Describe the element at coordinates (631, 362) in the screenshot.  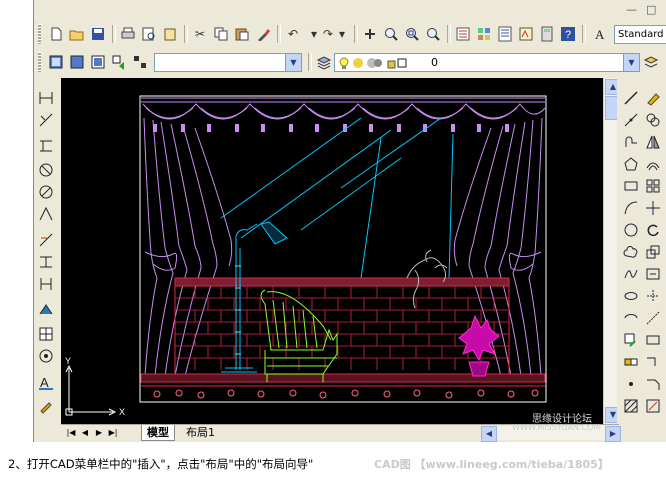
I see `make-block-icon` at that location.